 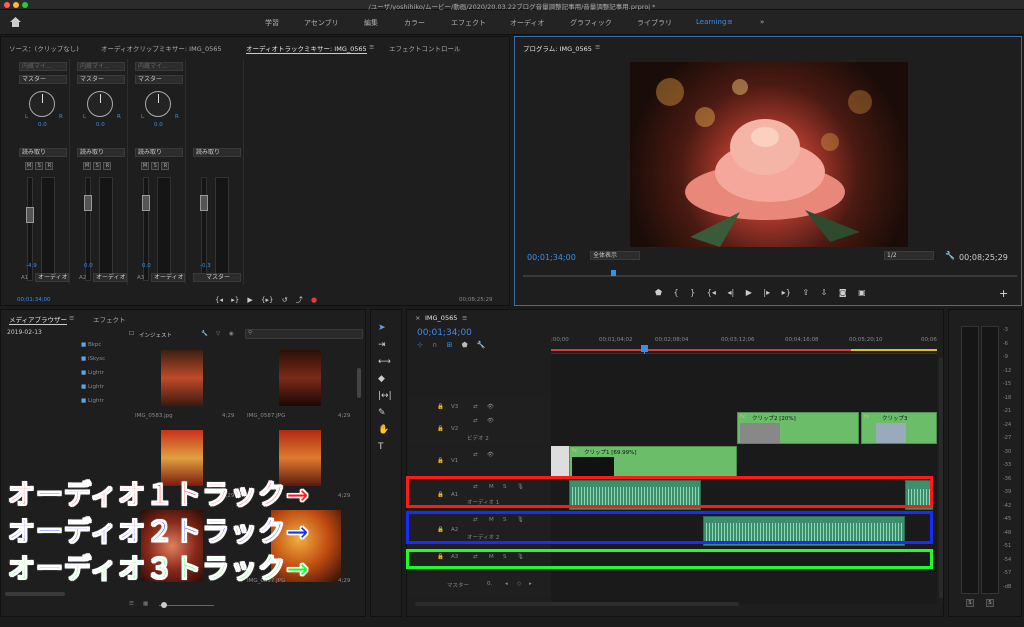 I want to click on linked-selection-icon: ⊞, so click(x=449, y=345).